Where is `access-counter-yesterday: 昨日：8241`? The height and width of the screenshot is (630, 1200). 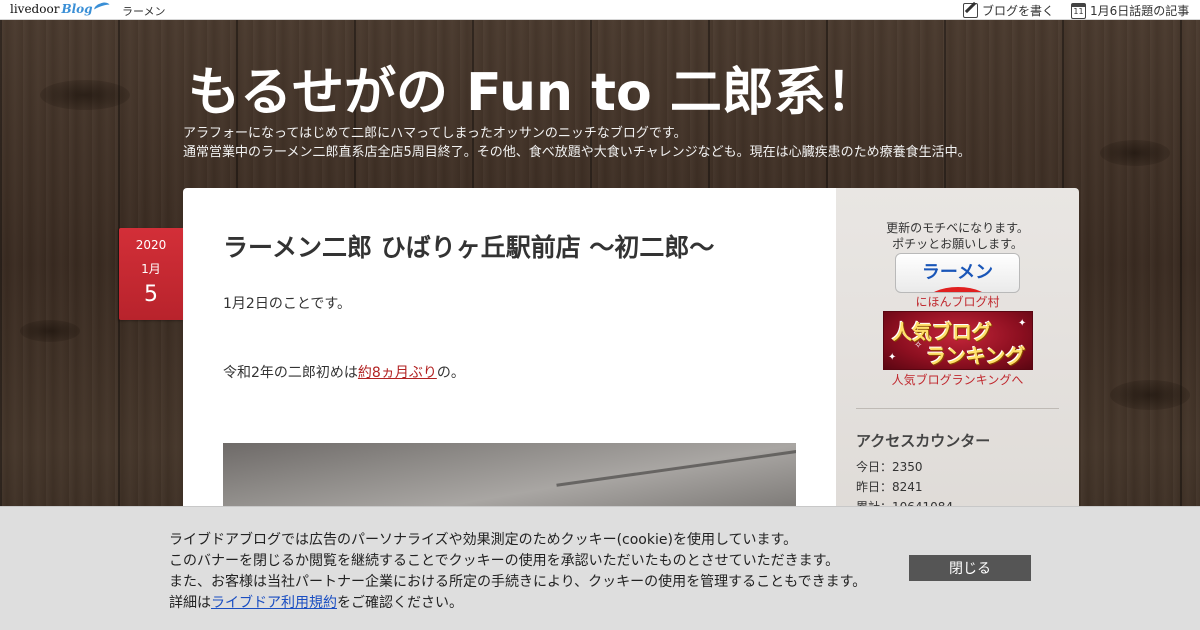 access-counter-yesterday: 昨日：8241 is located at coordinates (889, 487).